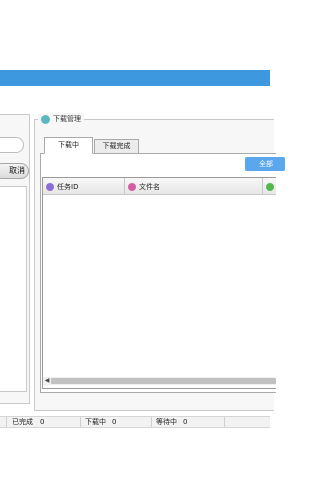 Image resolution: width=320 pixels, height=500 pixels. I want to click on column-header-label: 文件名, so click(149, 186).